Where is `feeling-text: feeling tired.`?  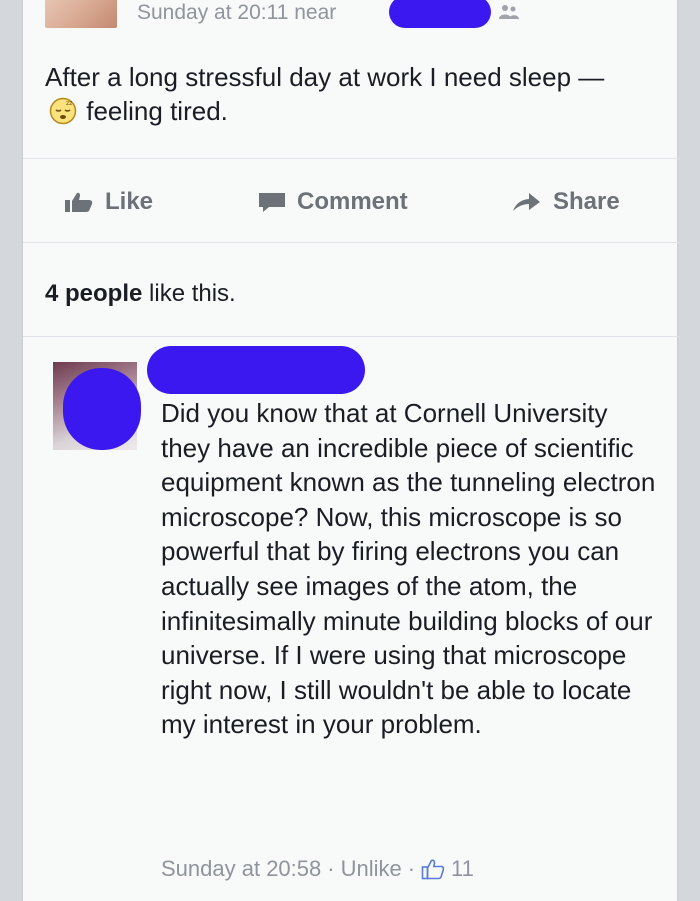
feeling-text: feeling tired. is located at coordinates (157, 111).